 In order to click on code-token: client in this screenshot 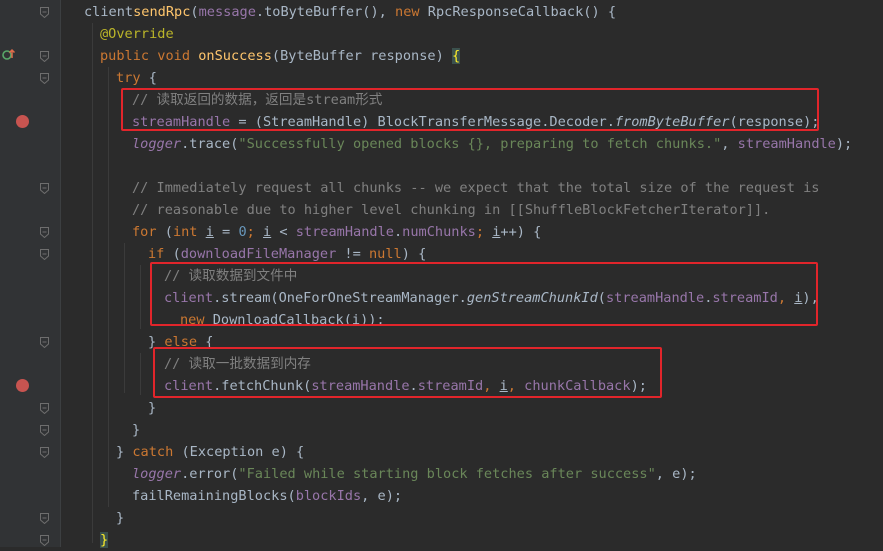, I will do `click(109, 12)`.